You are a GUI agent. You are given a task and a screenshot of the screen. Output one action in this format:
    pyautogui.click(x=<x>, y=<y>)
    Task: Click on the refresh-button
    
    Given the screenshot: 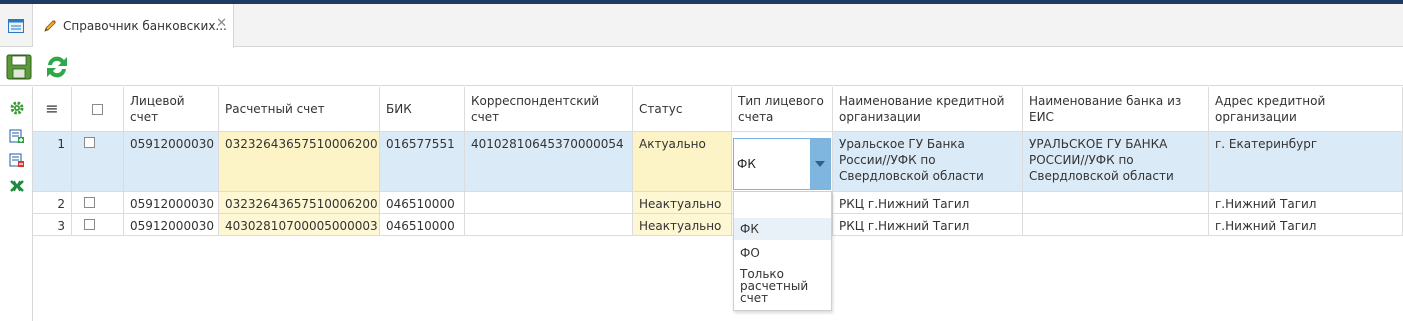 What is the action you would take?
    pyautogui.click(x=57, y=67)
    